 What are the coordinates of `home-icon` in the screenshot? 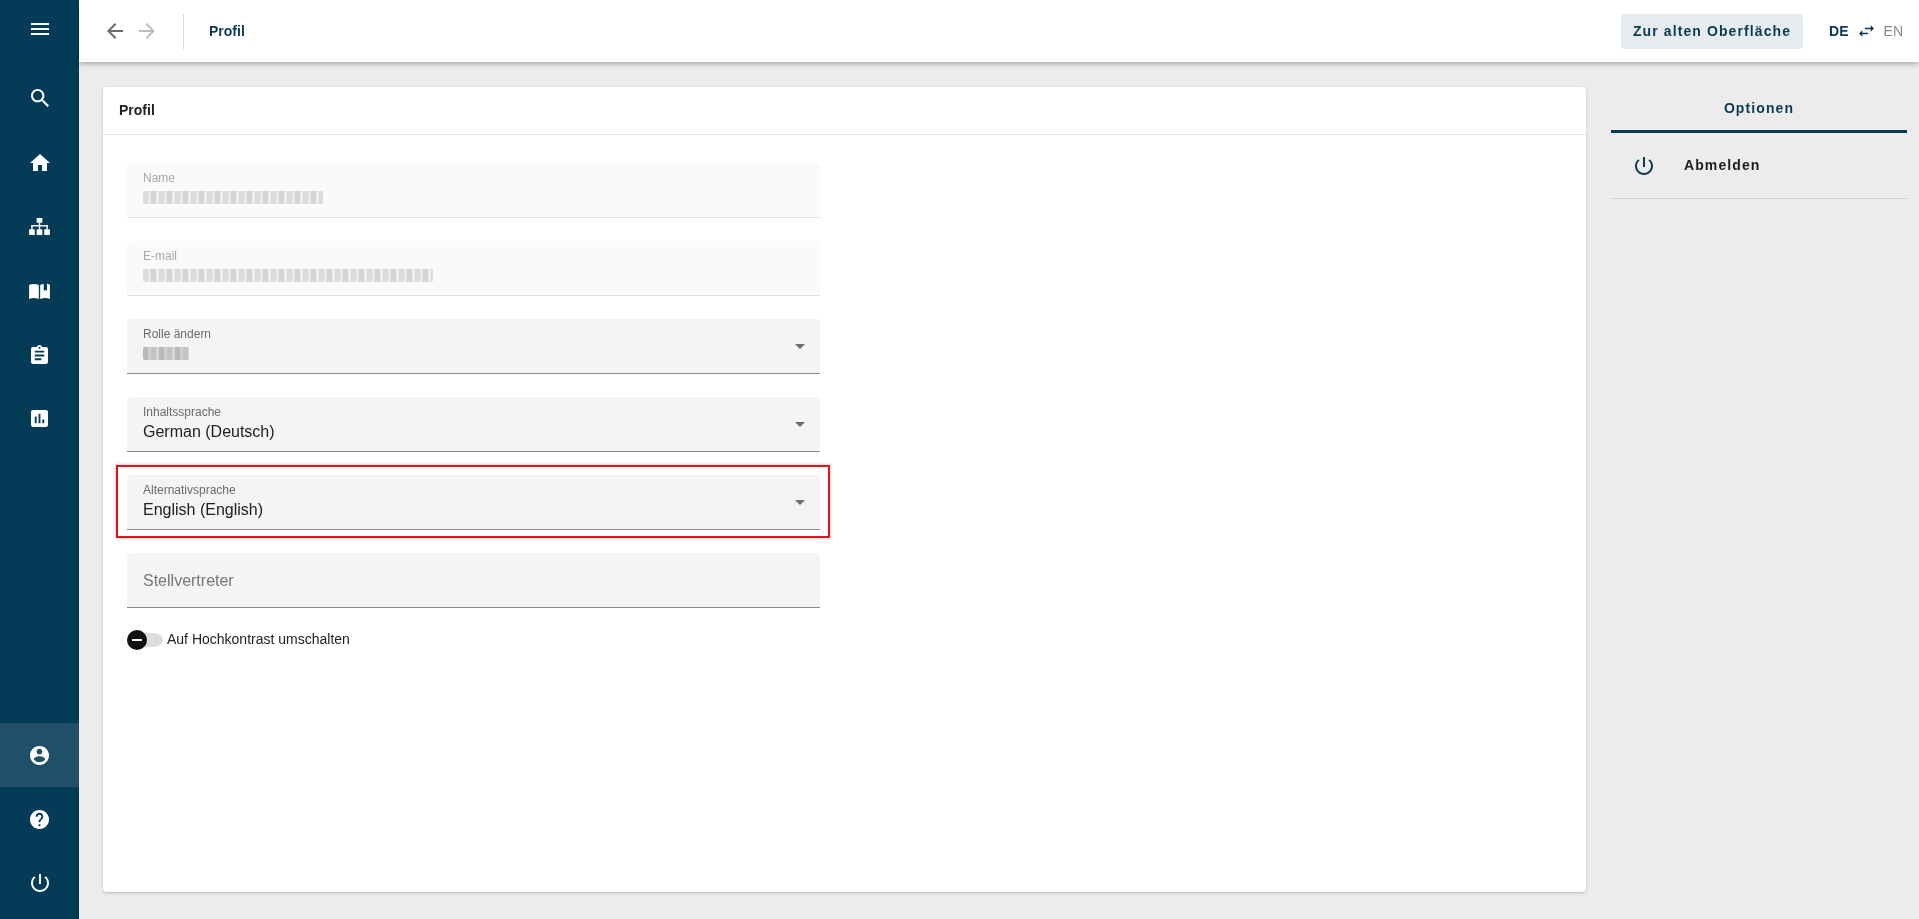 It's located at (39, 162).